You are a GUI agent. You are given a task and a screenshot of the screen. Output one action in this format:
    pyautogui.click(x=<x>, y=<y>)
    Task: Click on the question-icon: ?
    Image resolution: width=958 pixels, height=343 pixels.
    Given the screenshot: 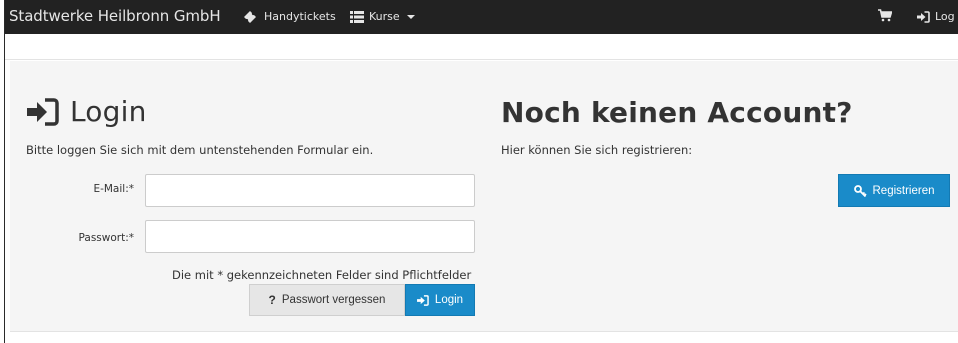 What is the action you would take?
    pyautogui.click(x=272, y=300)
    